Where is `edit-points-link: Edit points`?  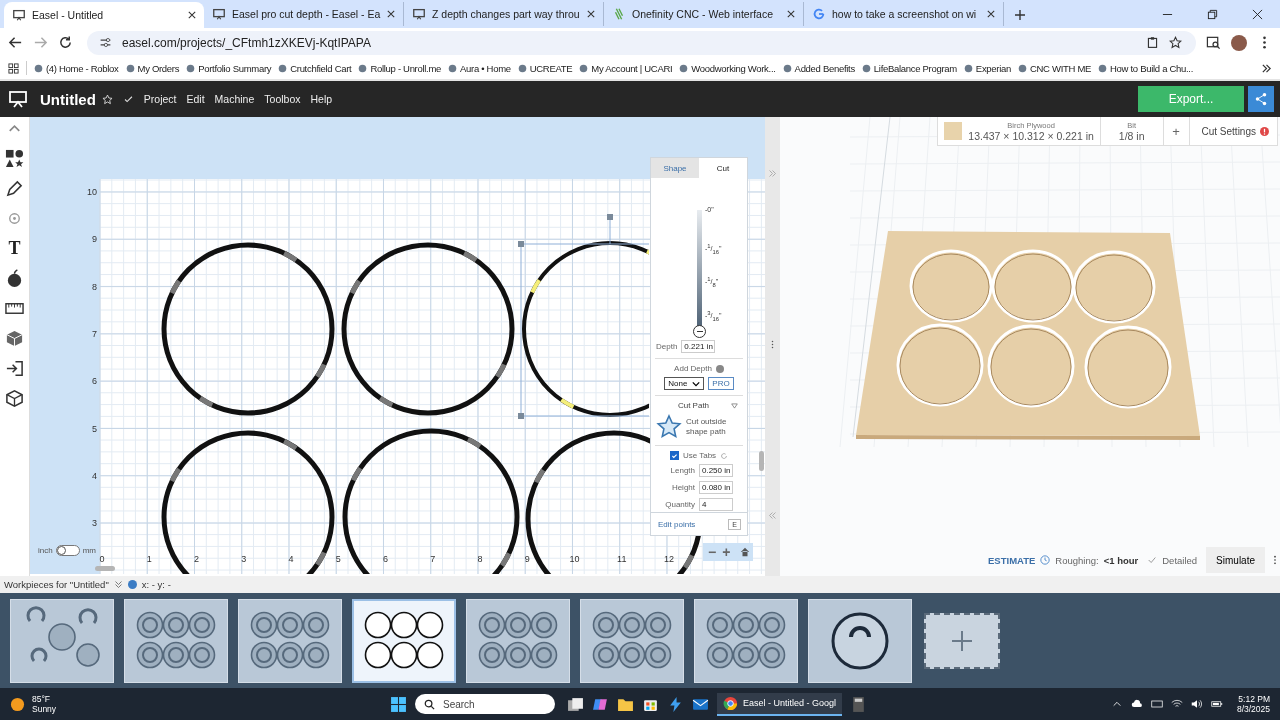 edit-points-link: Edit points is located at coordinates (677, 524).